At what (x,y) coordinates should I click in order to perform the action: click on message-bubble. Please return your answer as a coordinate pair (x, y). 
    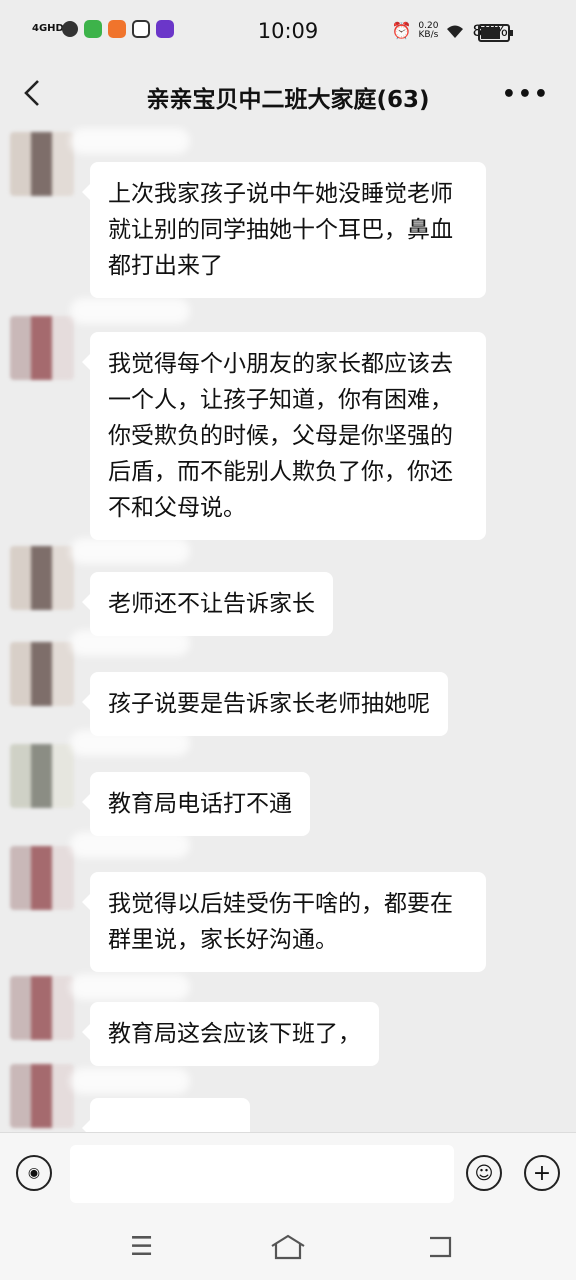
    Looking at the image, I should click on (166, 1115).